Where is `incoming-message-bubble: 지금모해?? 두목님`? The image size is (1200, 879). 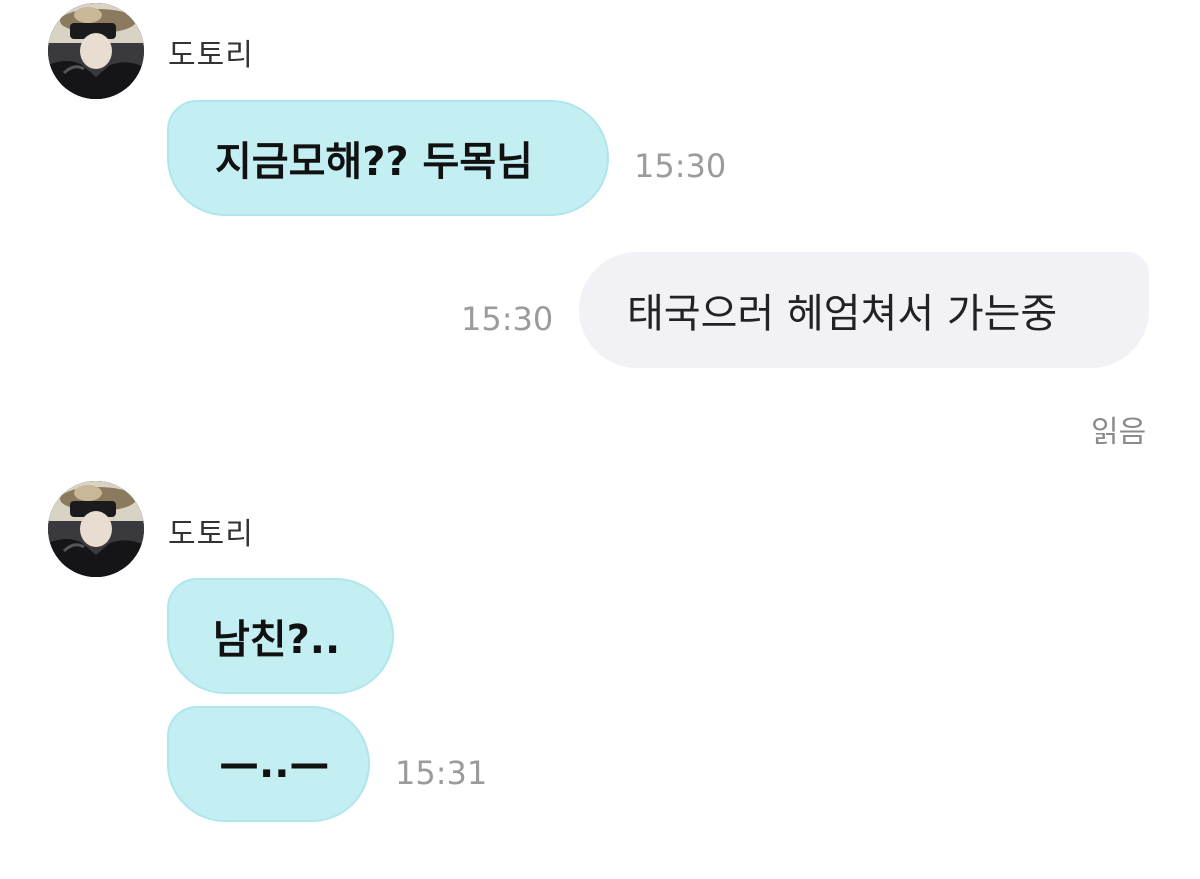 incoming-message-bubble: 지금모해?? 두목님 is located at coordinates (388, 158).